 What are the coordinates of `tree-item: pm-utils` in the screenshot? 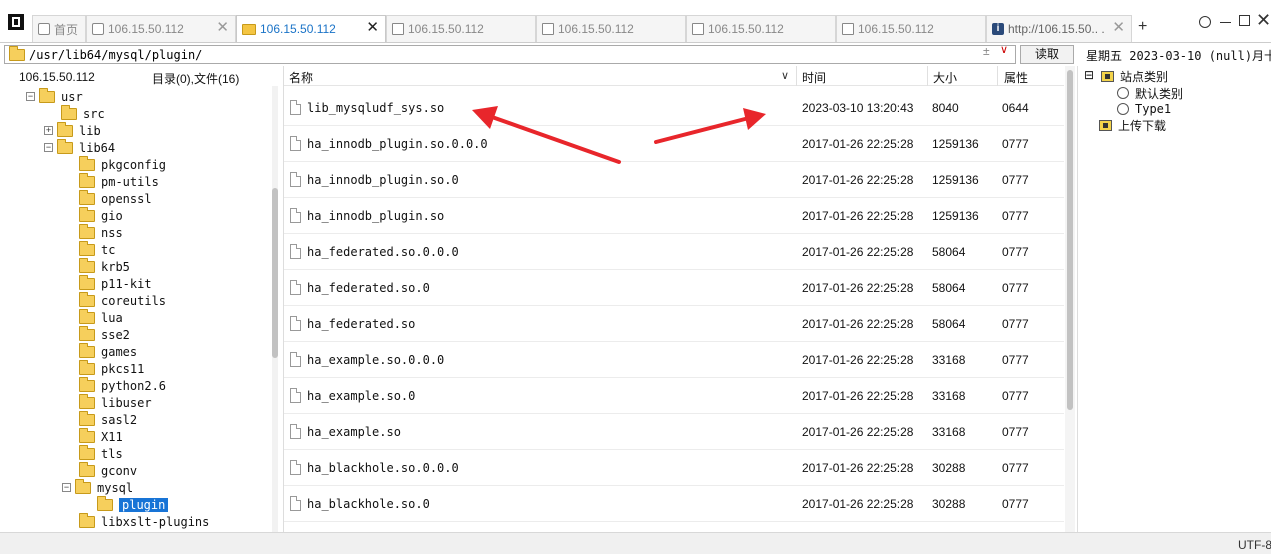 It's located at (119, 181).